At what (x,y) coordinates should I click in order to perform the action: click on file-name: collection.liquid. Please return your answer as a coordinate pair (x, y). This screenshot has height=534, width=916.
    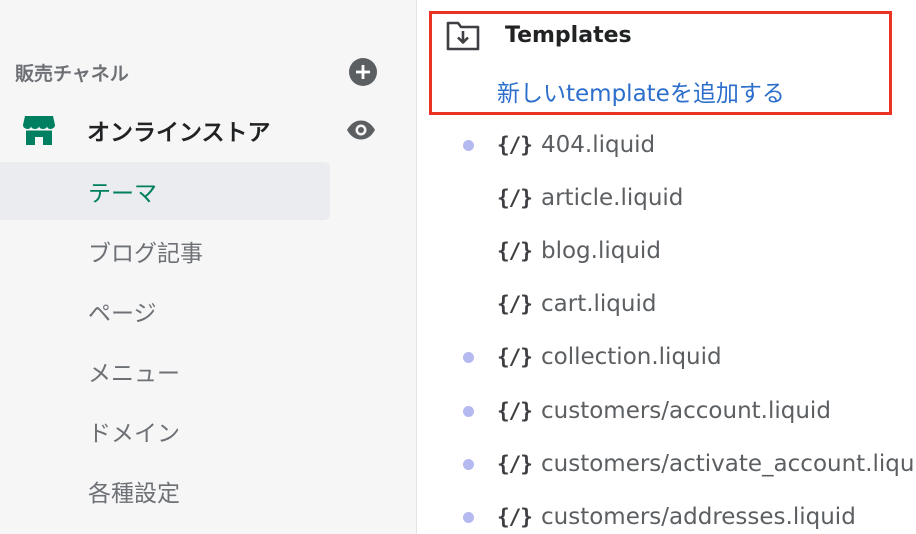
    Looking at the image, I should click on (631, 357).